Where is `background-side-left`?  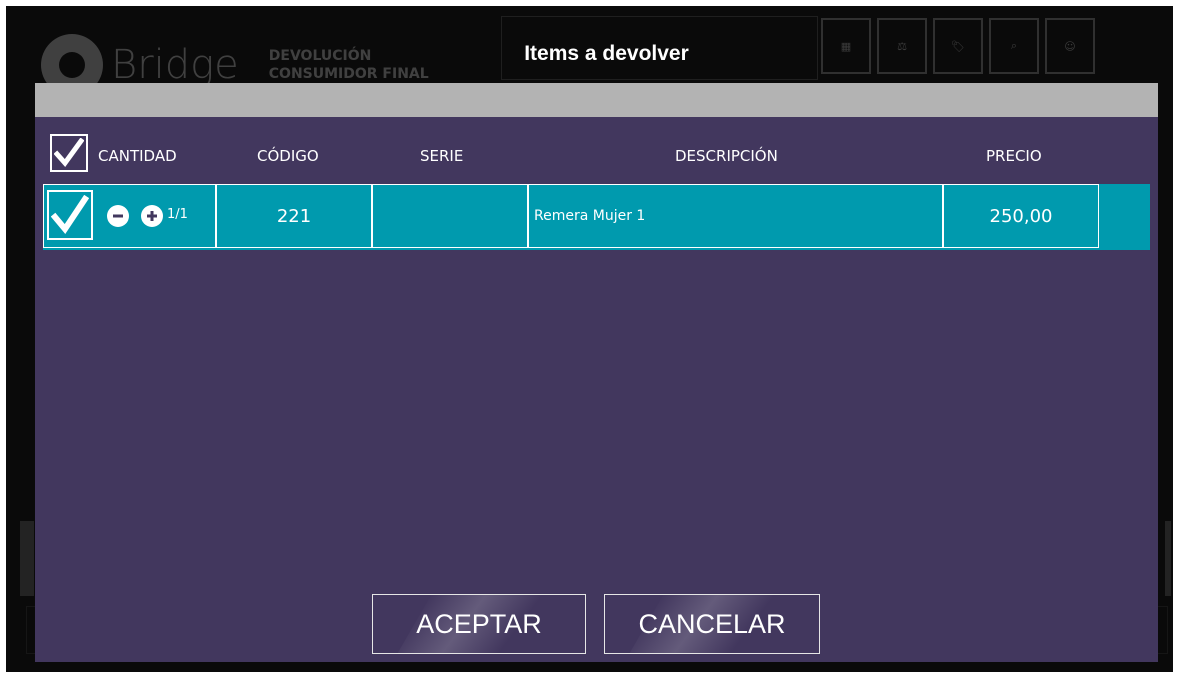 background-side-left is located at coordinates (27, 558).